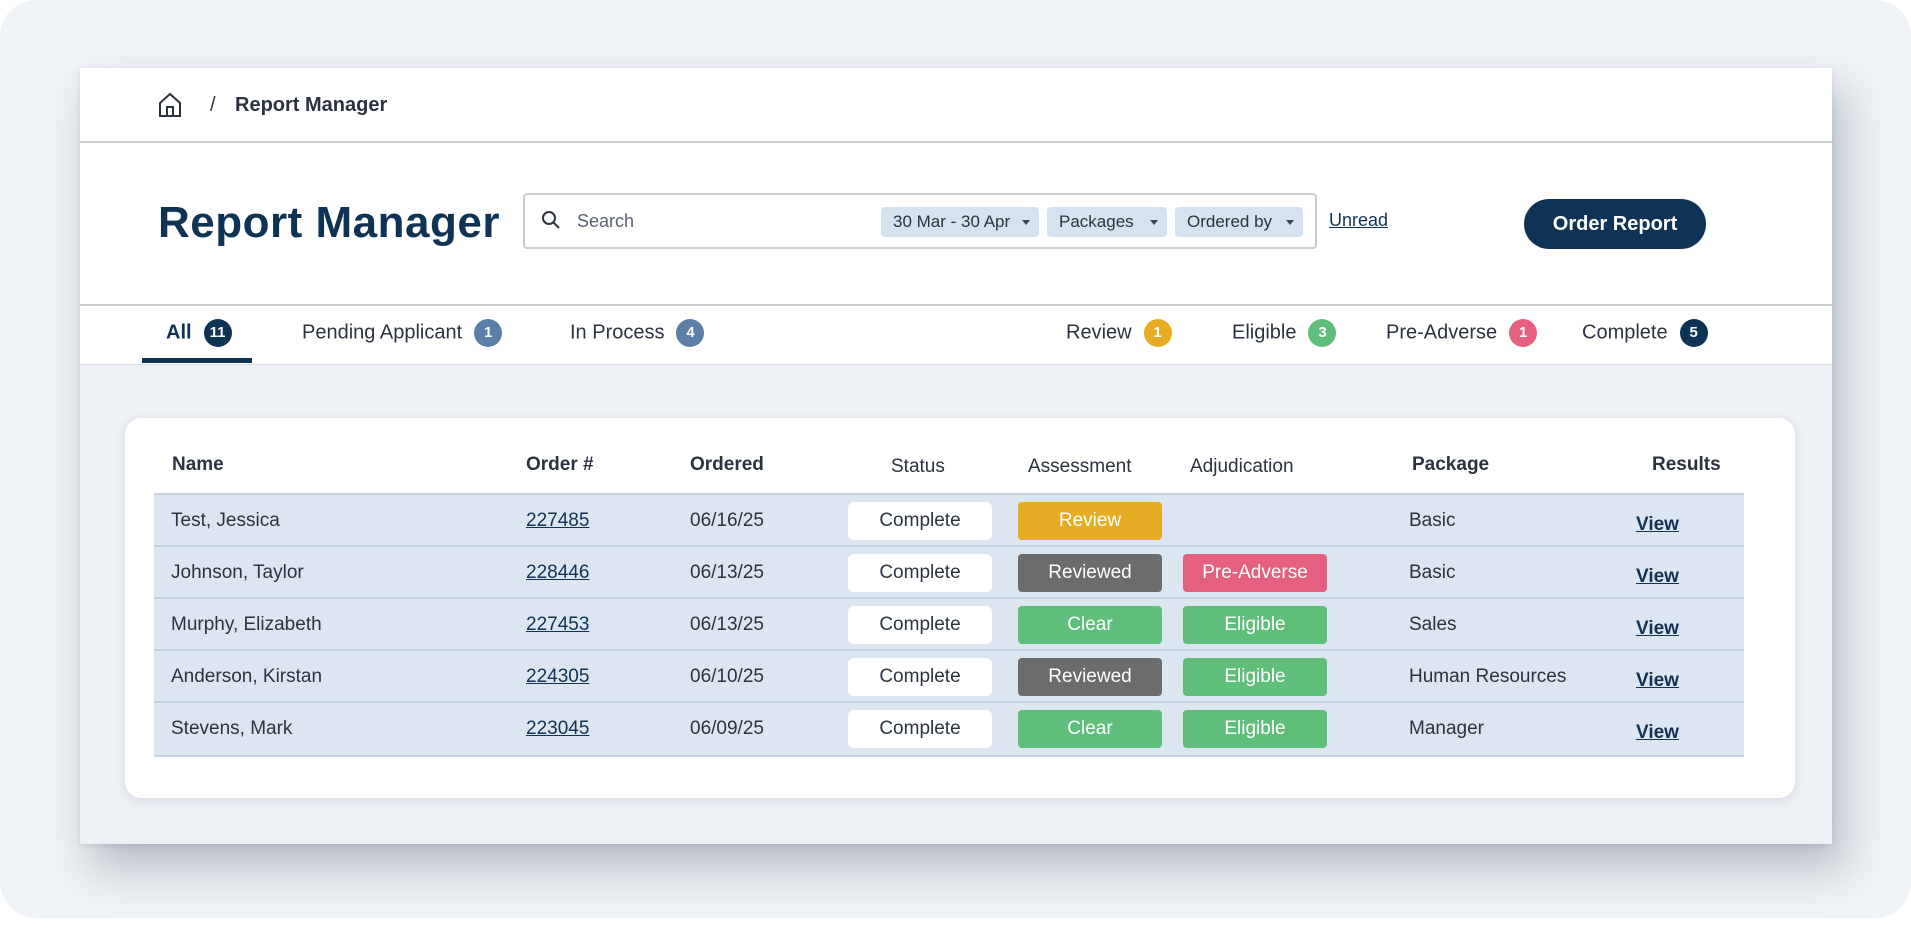  What do you see at coordinates (217, 332) in the screenshot?
I see `tab-count-badge: 11` at bounding box center [217, 332].